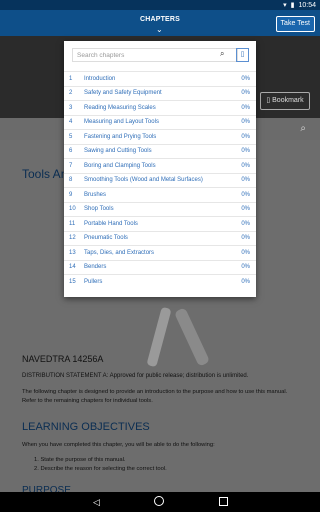 This screenshot has height=512, width=320. What do you see at coordinates (72, 281) in the screenshot?
I see `chapter-number: 15` at bounding box center [72, 281].